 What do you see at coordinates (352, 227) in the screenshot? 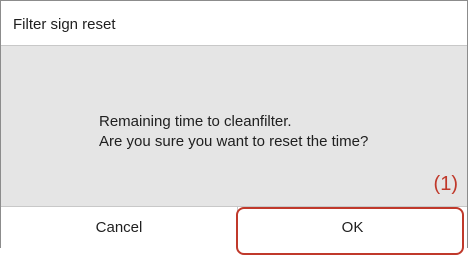
I see `ok-button: OK` at bounding box center [352, 227].